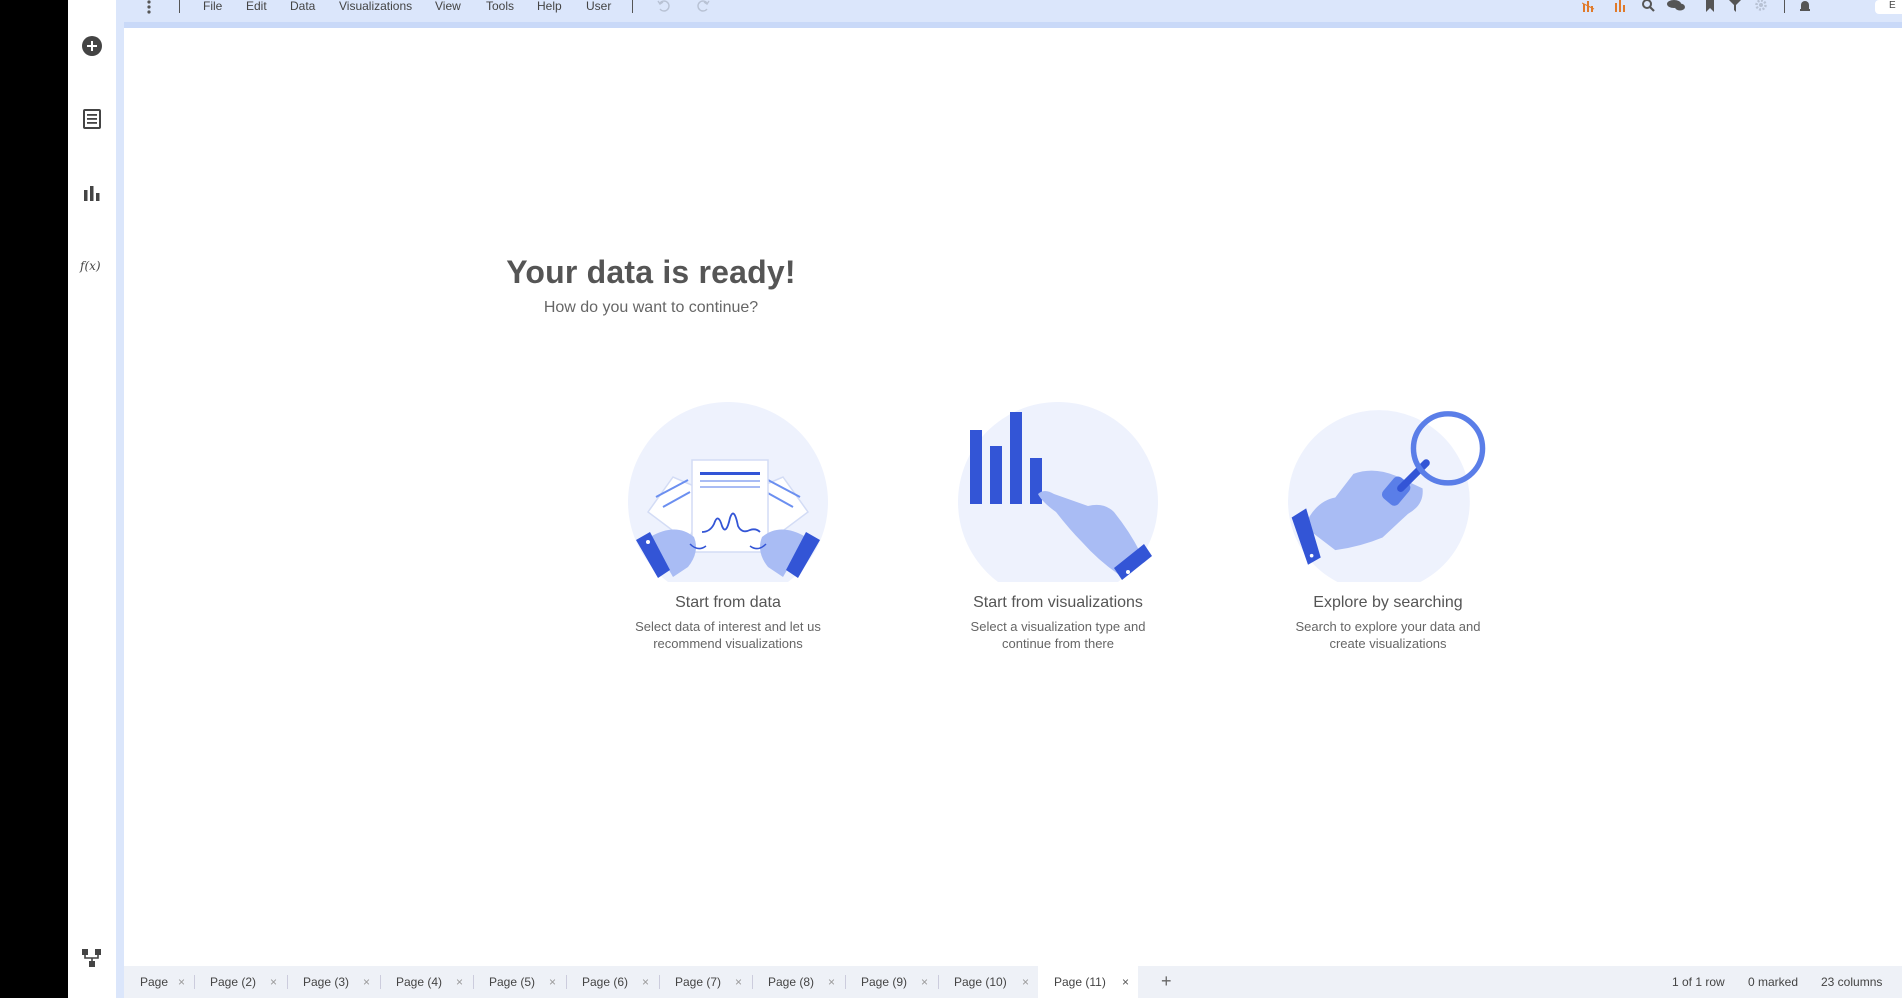 The width and height of the screenshot is (1902, 998). What do you see at coordinates (980, 982) in the screenshot?
I see `page-tab-label: Page (10)` at bounding box center [980, 982].